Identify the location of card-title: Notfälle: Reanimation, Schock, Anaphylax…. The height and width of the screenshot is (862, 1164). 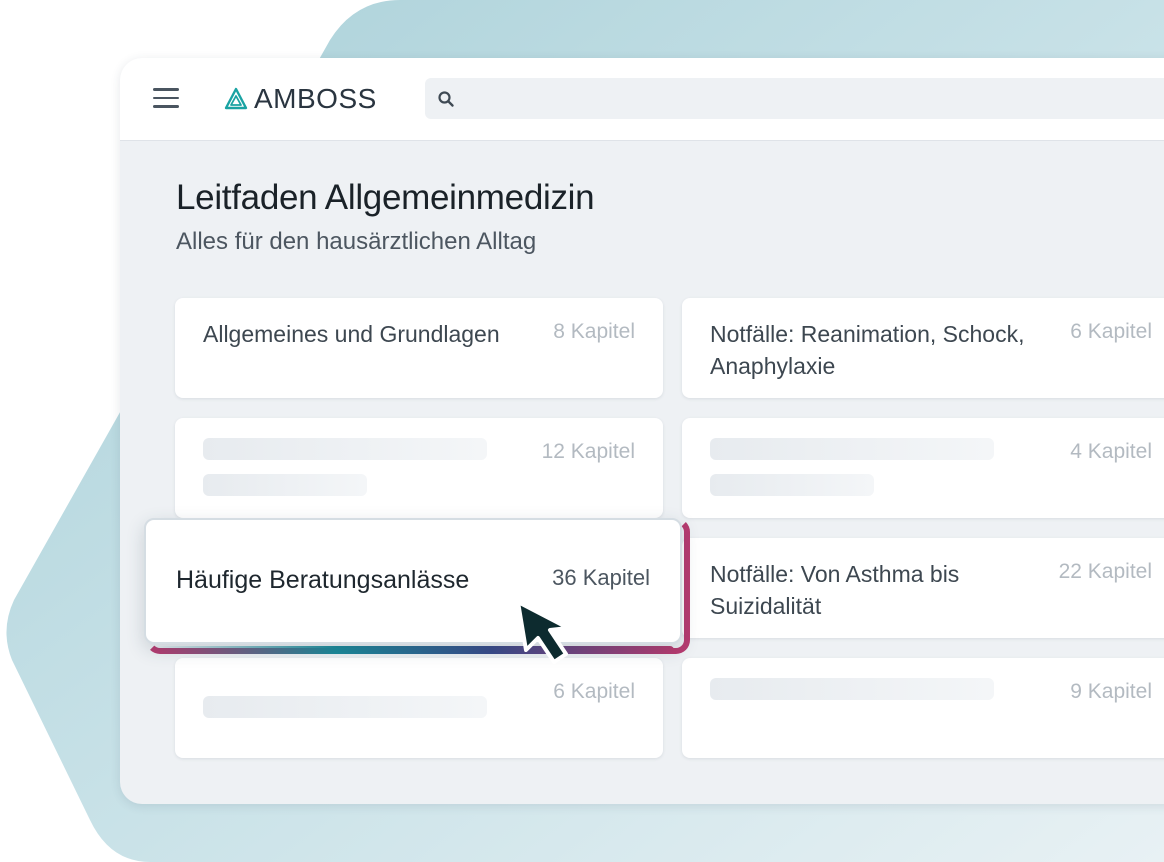
(867, 350).